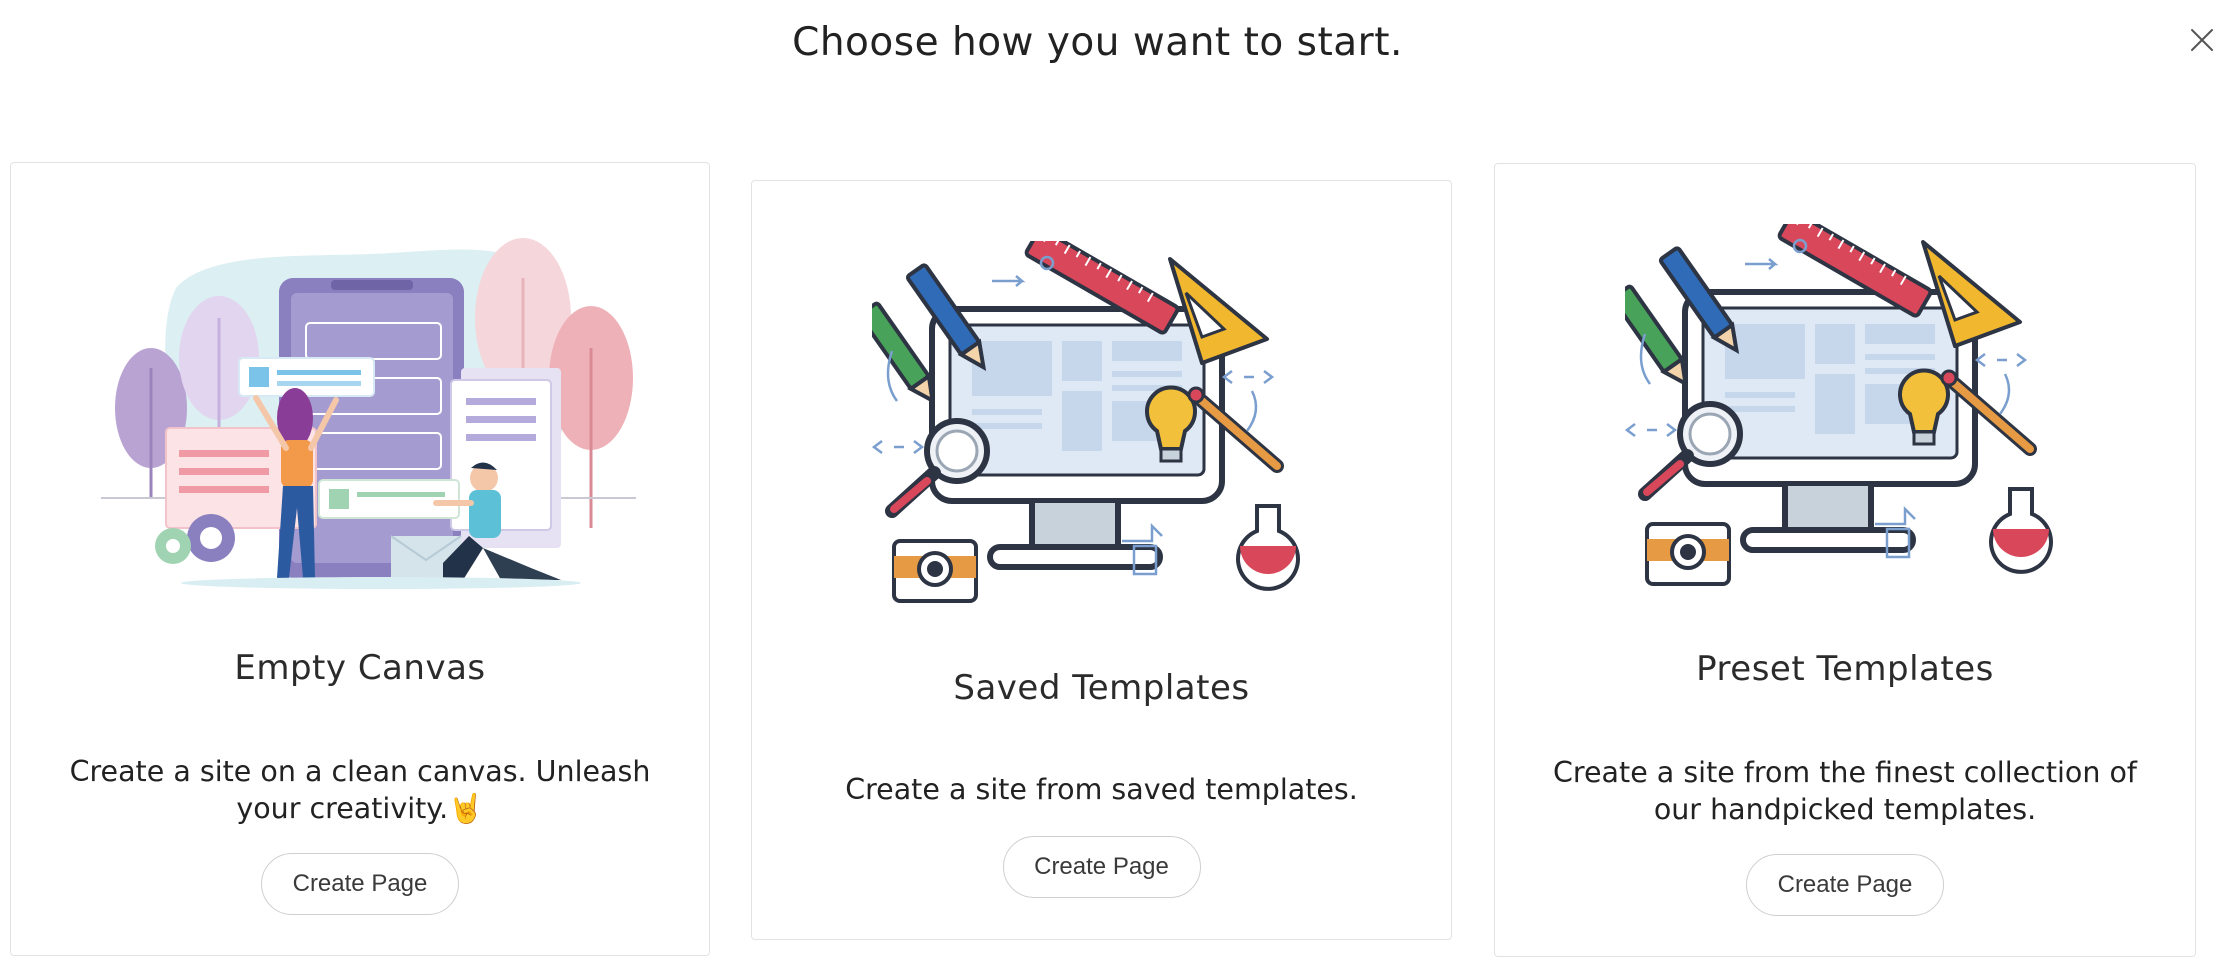  Describe the element at coordinates (360, 668) in the screenshot. I see `card-title: Empty Canvas` at that location.